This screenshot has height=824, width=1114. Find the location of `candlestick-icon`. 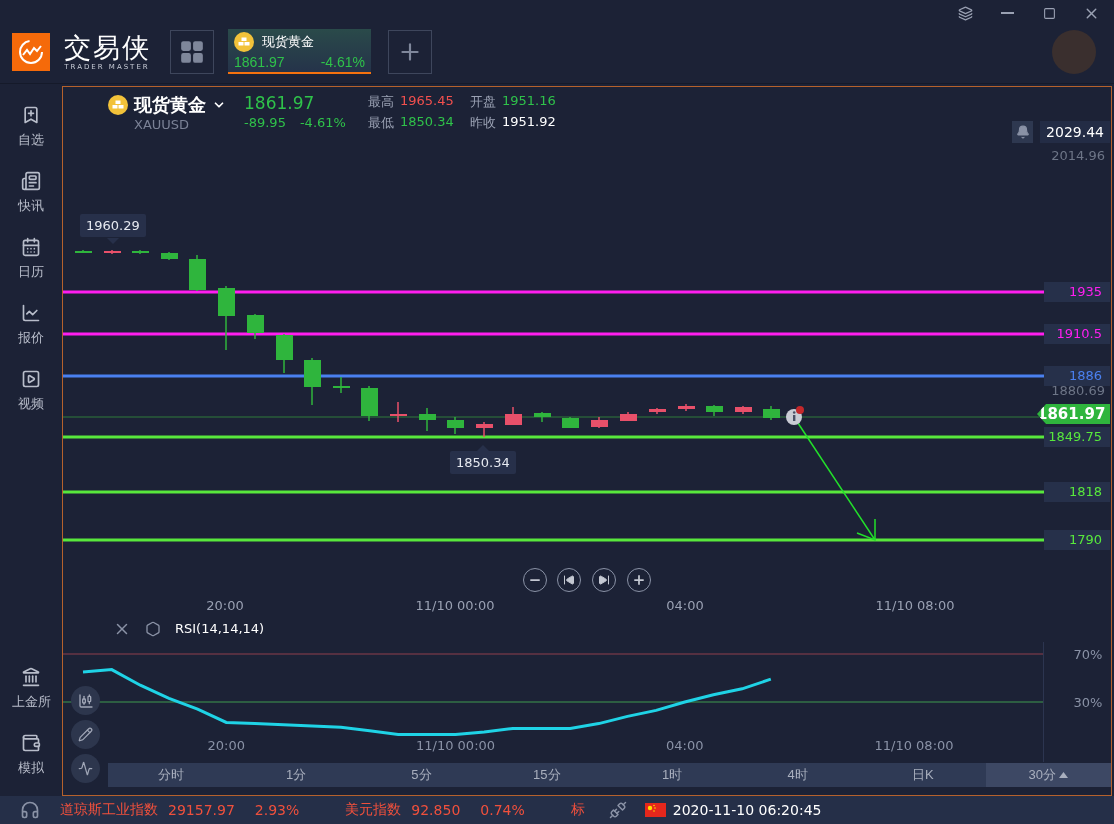

candlestick-icon is located at coordinates (85, 700).